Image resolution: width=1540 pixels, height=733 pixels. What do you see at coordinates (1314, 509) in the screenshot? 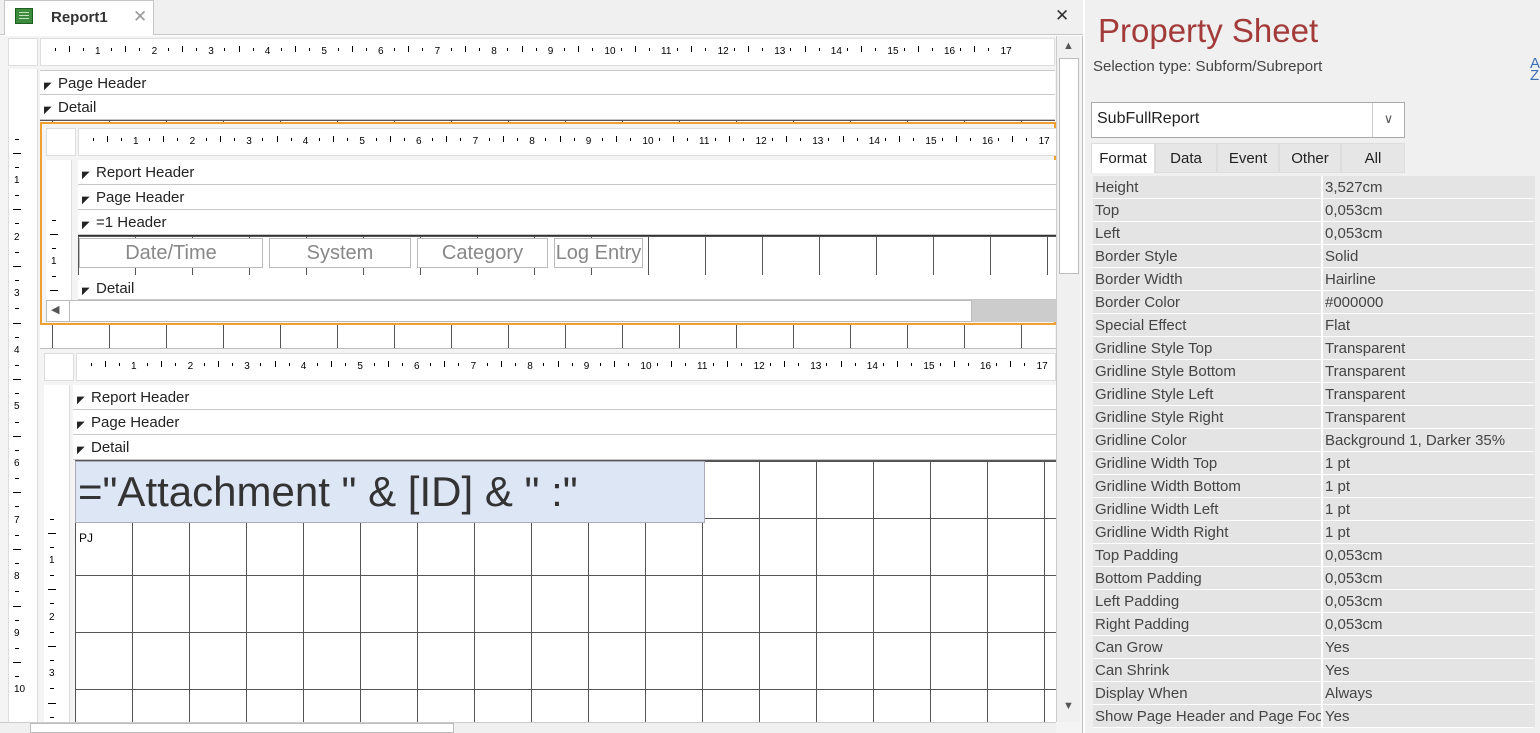
I see `property-row: Gridline Width Left 1 pt` at bounding box center [1314, 509].